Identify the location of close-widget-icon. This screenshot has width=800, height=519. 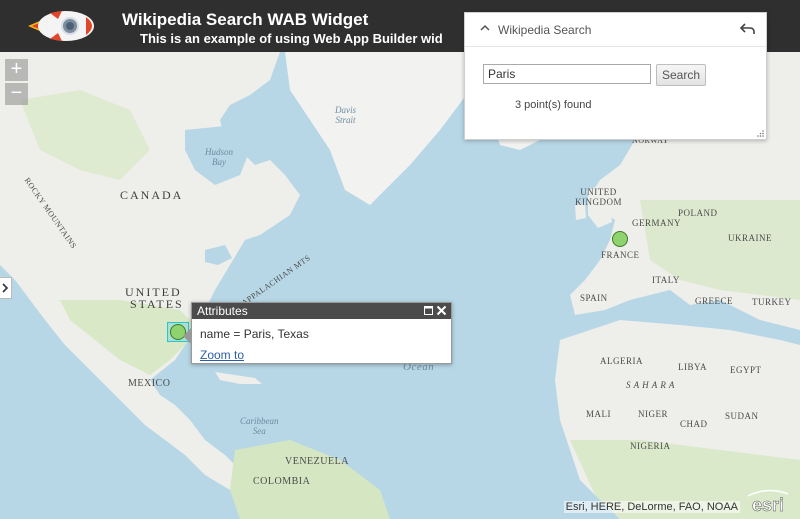
(748, 28).